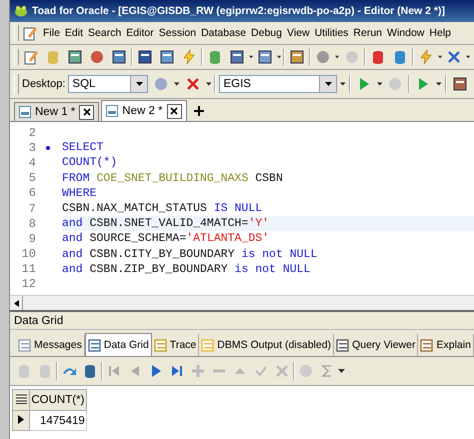  Describe the element at coordinates (32, 147) in the screenshot. I see `line-number: 3` at that location.